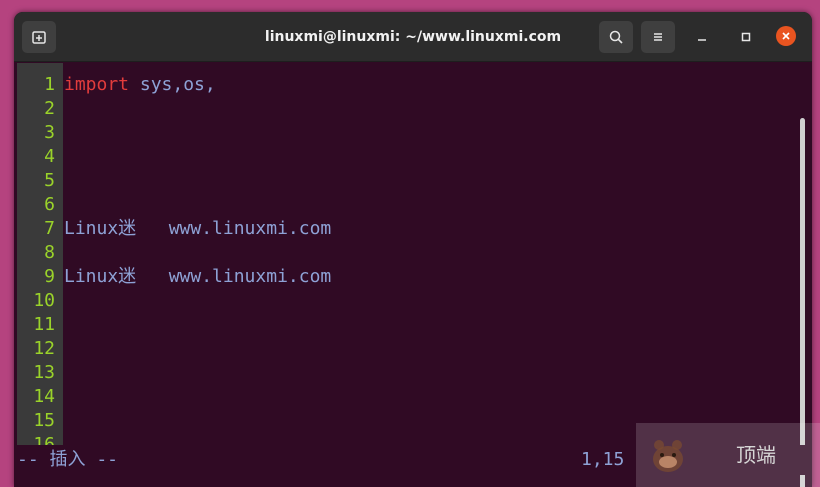  What do you see at coordinates (68, 459) in the screenshot?
I see `mode-indicator: -- 插入 --` at bounding box center [68, 459].